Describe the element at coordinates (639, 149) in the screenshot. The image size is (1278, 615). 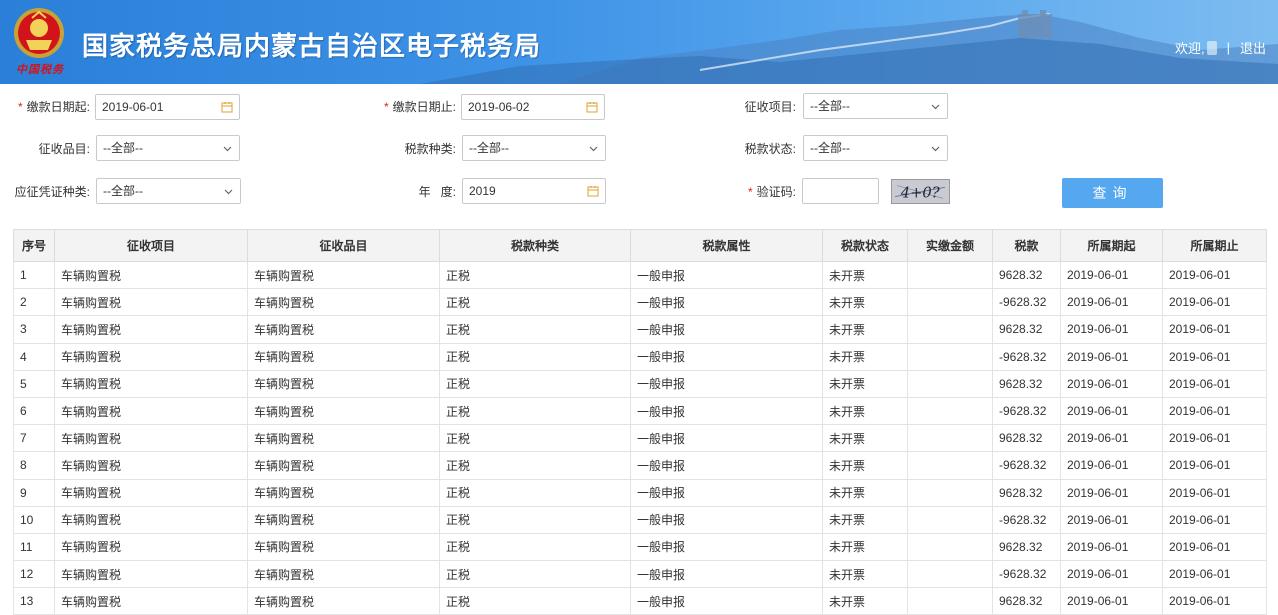
I see `form-row-2: 征收品目: --全部-- 税款种类: --全部-- 税款状态: --全部--` at that location.